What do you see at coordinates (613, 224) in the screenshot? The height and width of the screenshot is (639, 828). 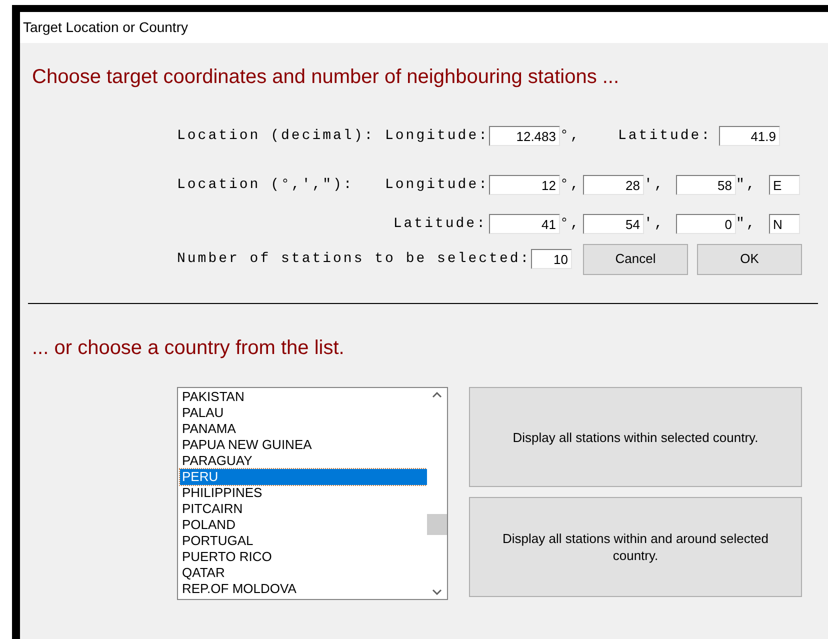 I see `minutes-field: 54` at bounding box center [613, 224].